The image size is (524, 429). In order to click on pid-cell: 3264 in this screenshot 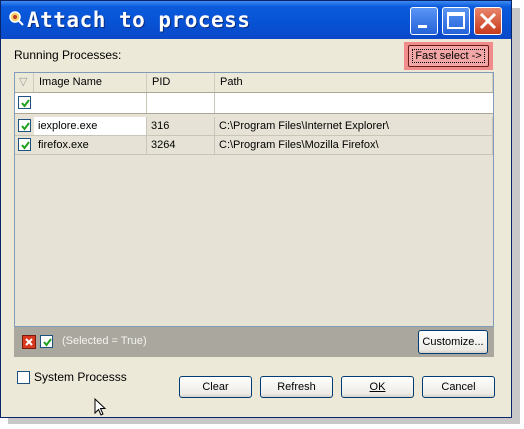, I will do `click(181, 145)`.